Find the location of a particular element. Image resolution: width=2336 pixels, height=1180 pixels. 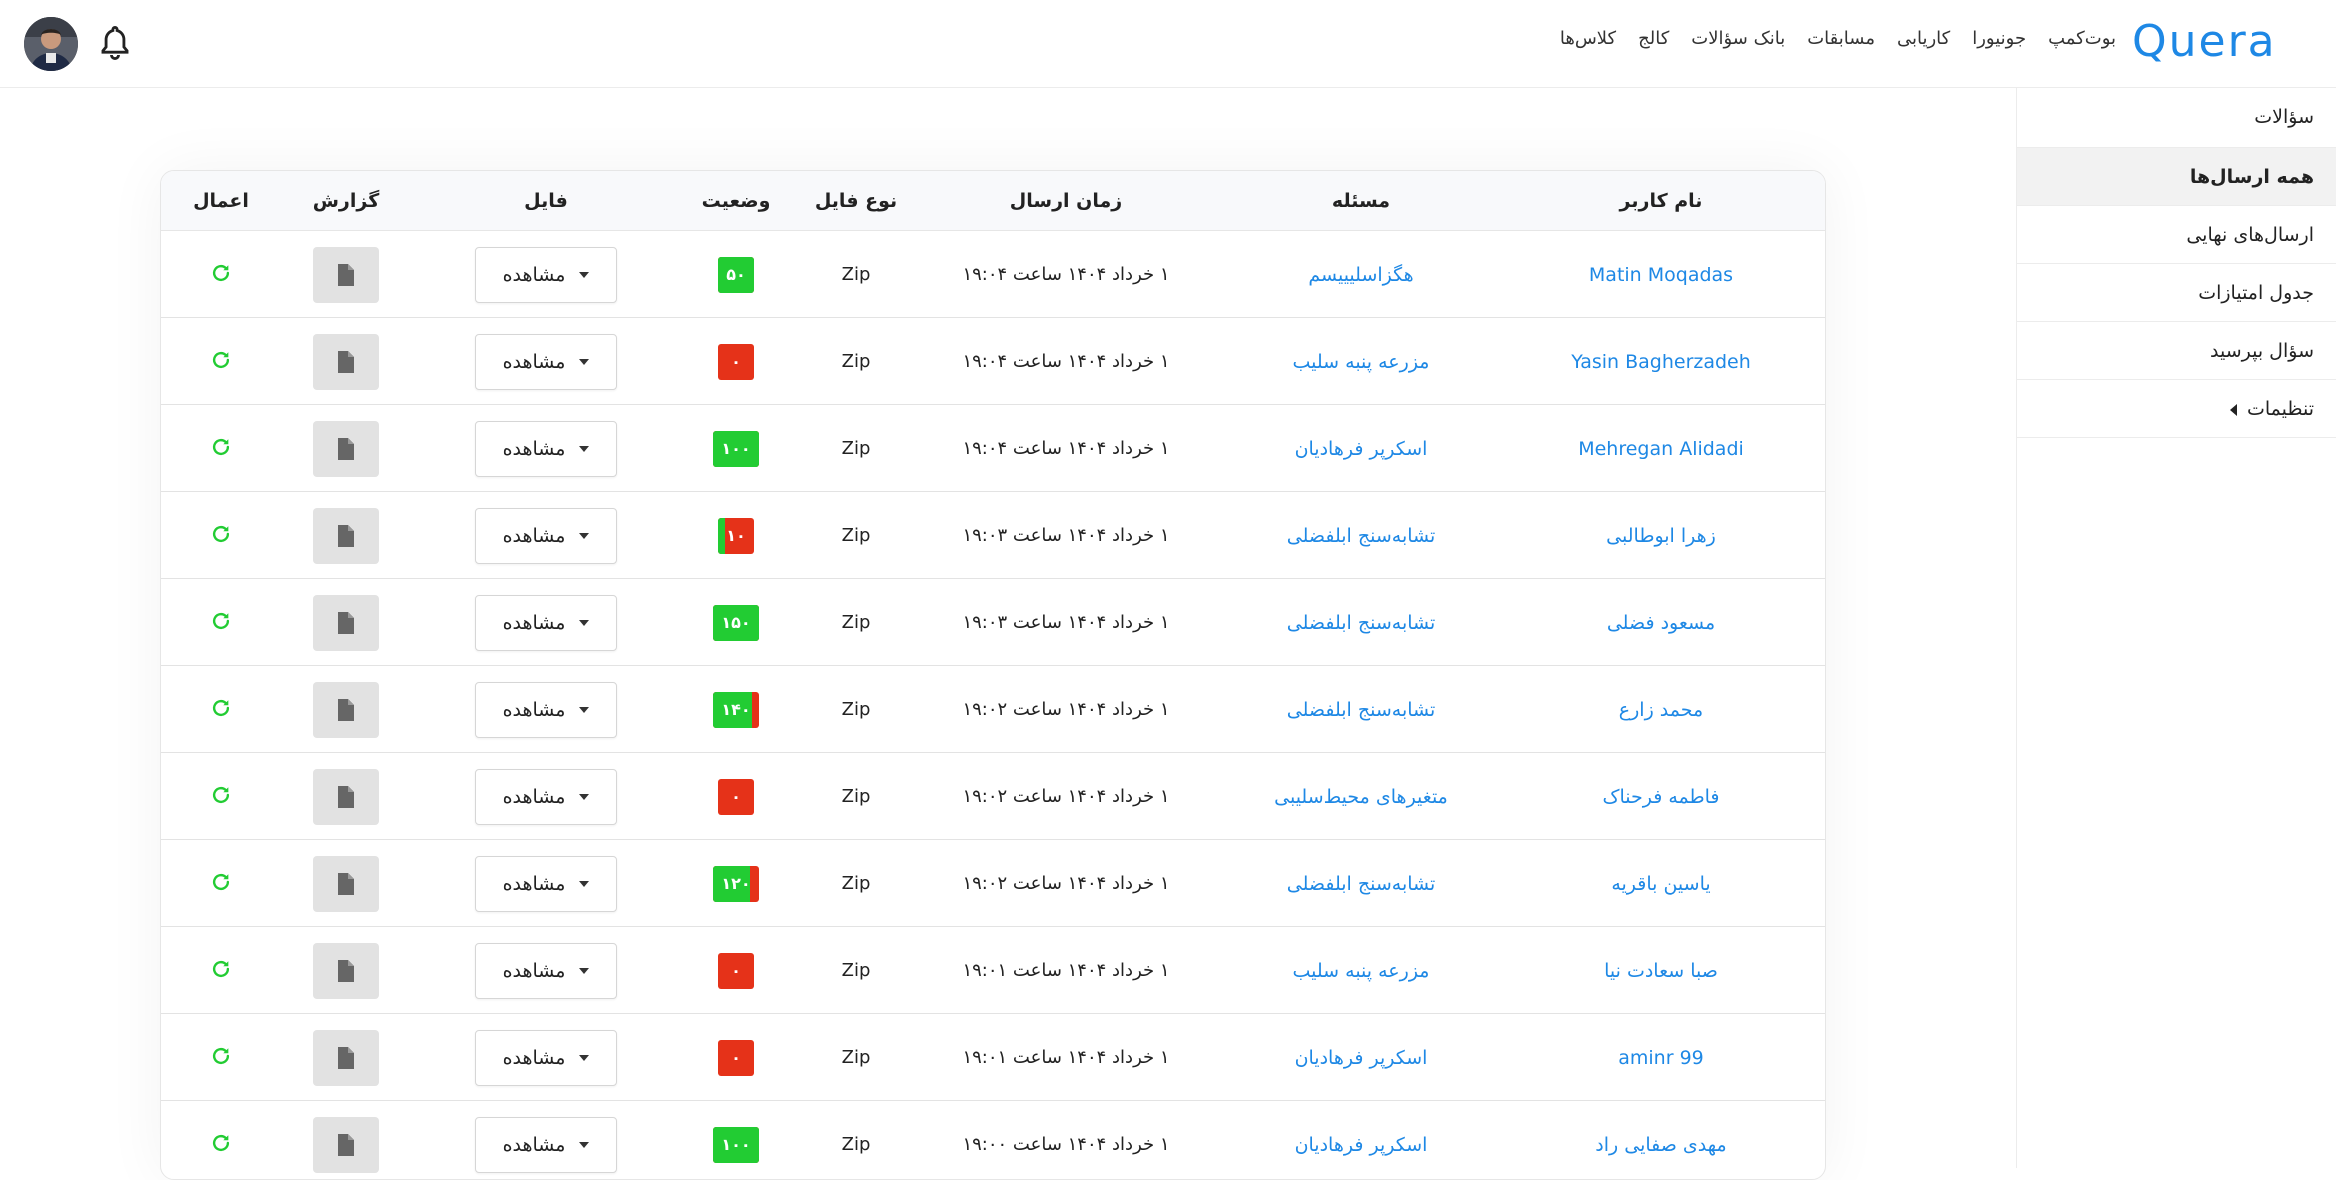

nav-link: مسابقات is located at coordinates (1841, 42).